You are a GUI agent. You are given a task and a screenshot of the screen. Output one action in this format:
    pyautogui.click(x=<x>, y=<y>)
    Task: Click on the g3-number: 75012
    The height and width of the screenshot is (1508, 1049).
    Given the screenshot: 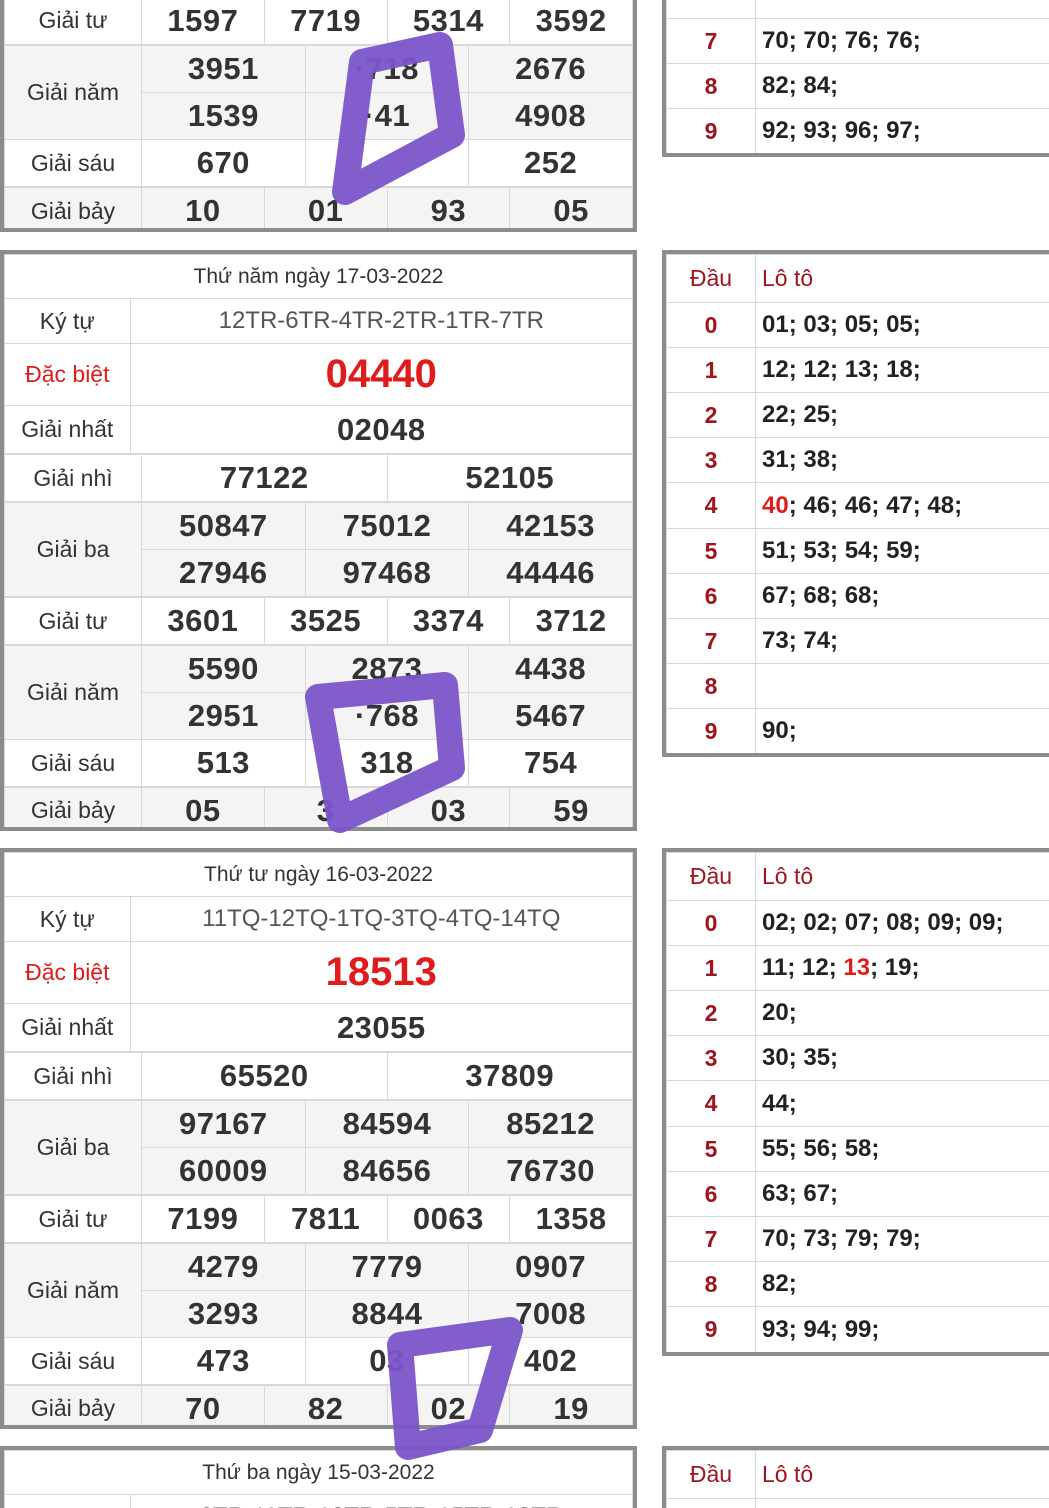 What is the action you would take?
    pyautogui.click(x=387, y=526)
    